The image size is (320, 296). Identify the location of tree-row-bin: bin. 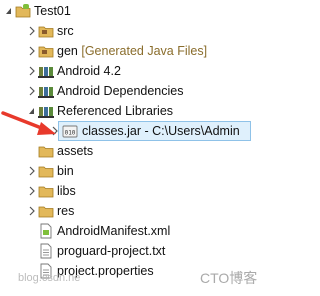
(126, 171).